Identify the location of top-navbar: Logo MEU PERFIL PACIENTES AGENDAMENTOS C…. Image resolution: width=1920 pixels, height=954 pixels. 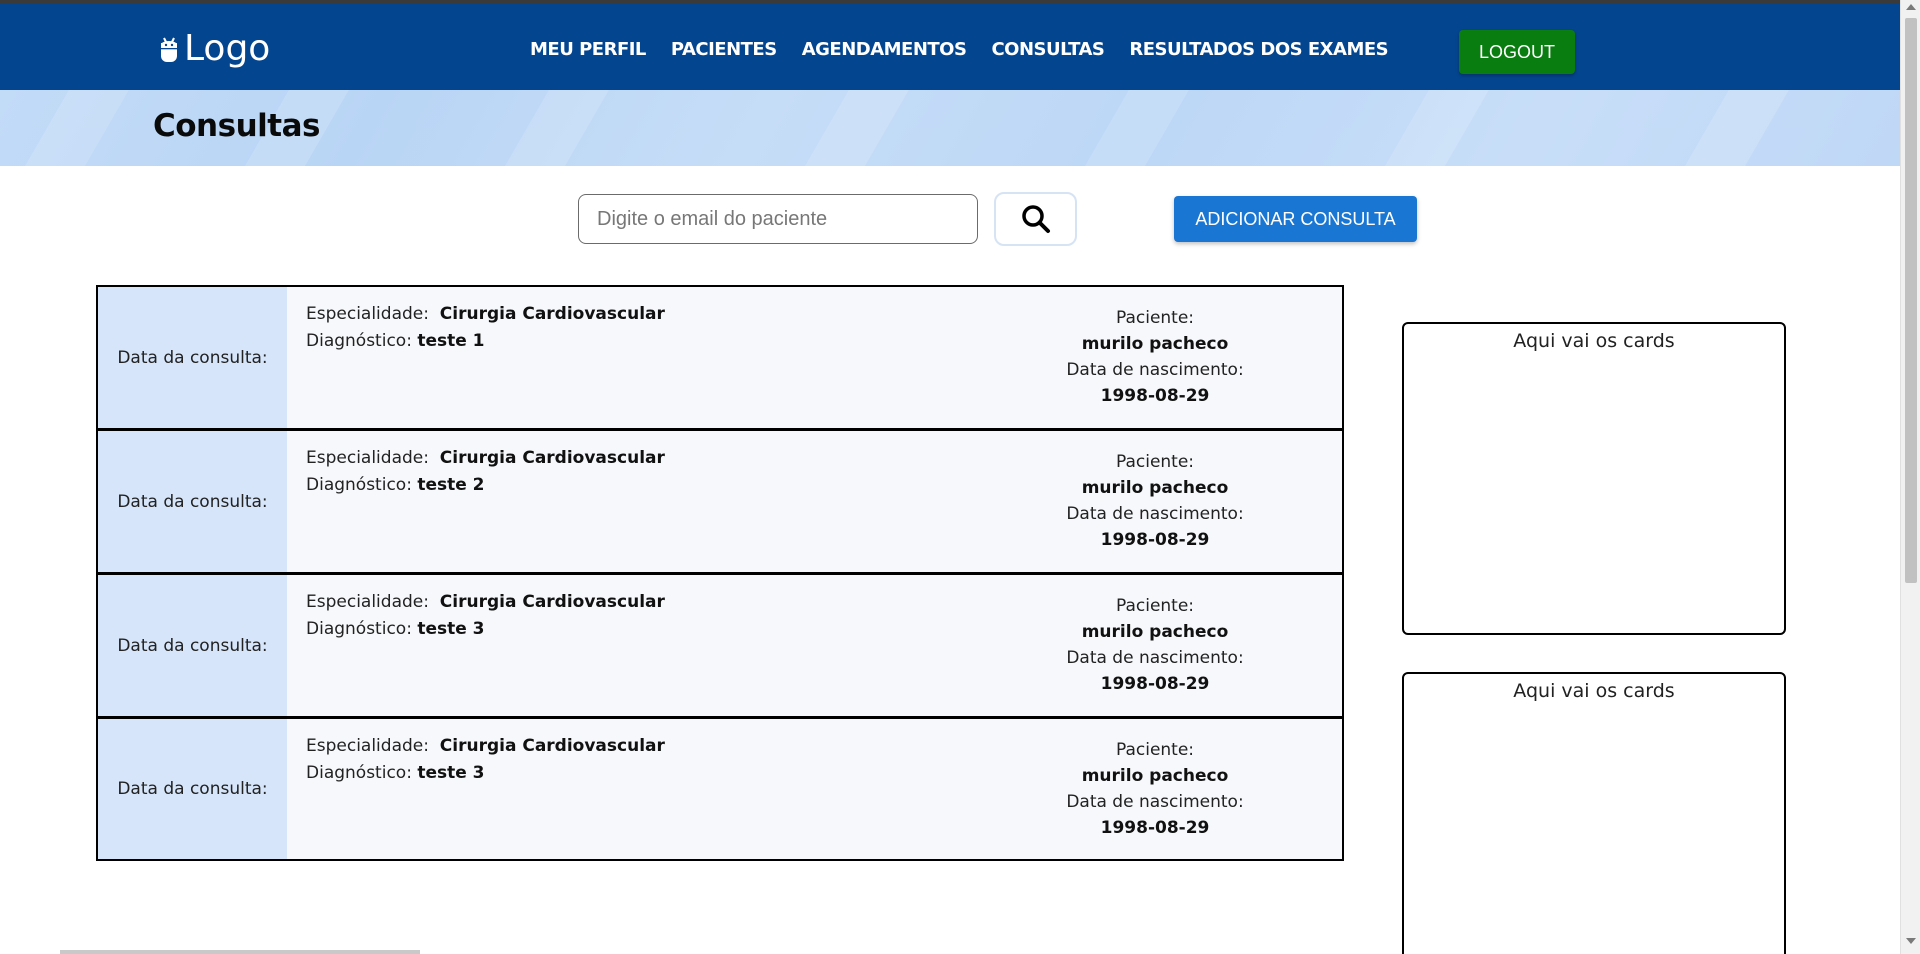
(950, 45).